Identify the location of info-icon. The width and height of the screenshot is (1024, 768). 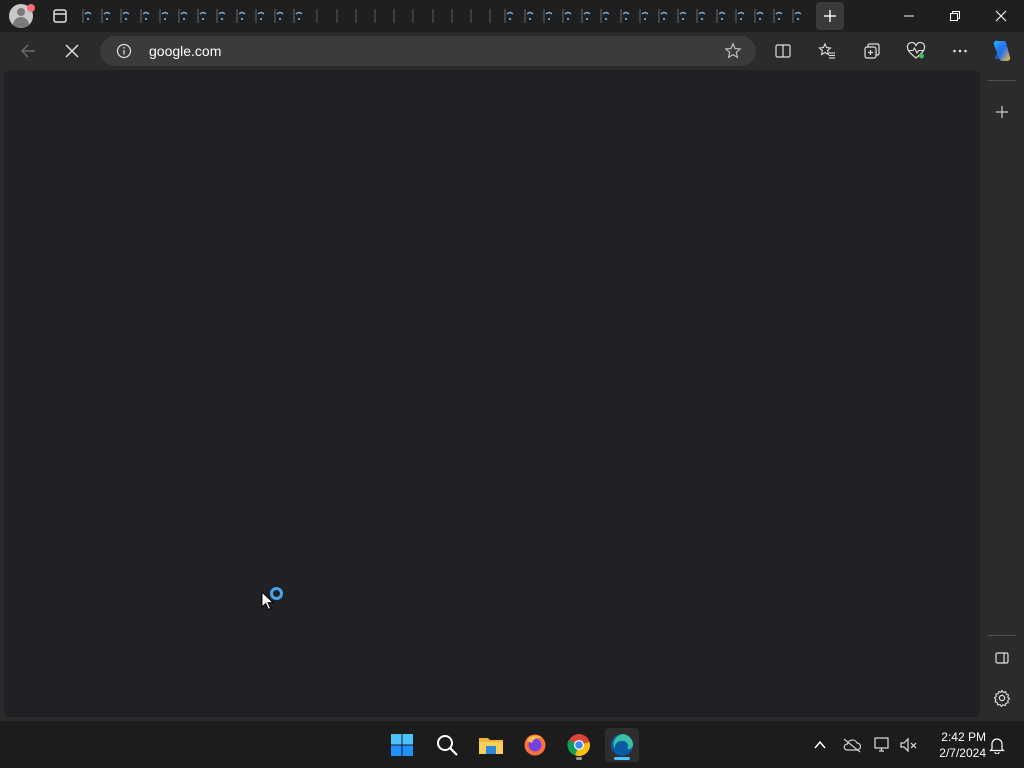
(124, 51).